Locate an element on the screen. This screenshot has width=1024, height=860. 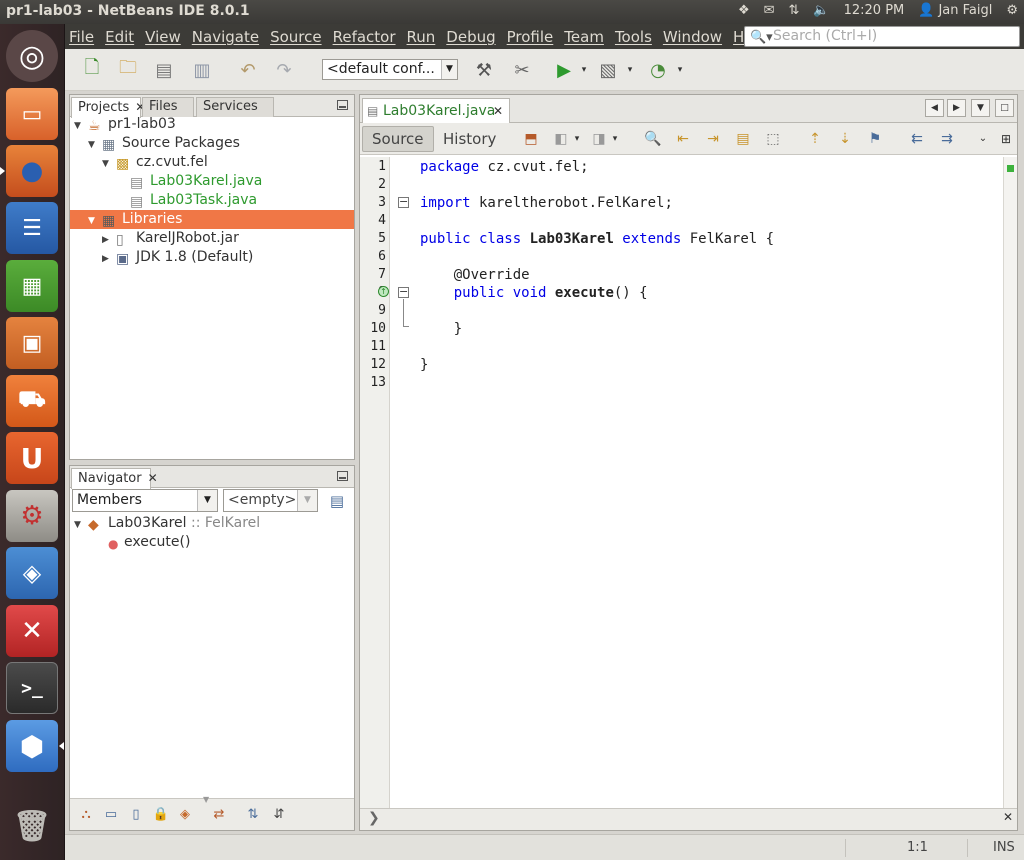
back-dropdown-icon: ▾ is located at coordinates (577, 139).